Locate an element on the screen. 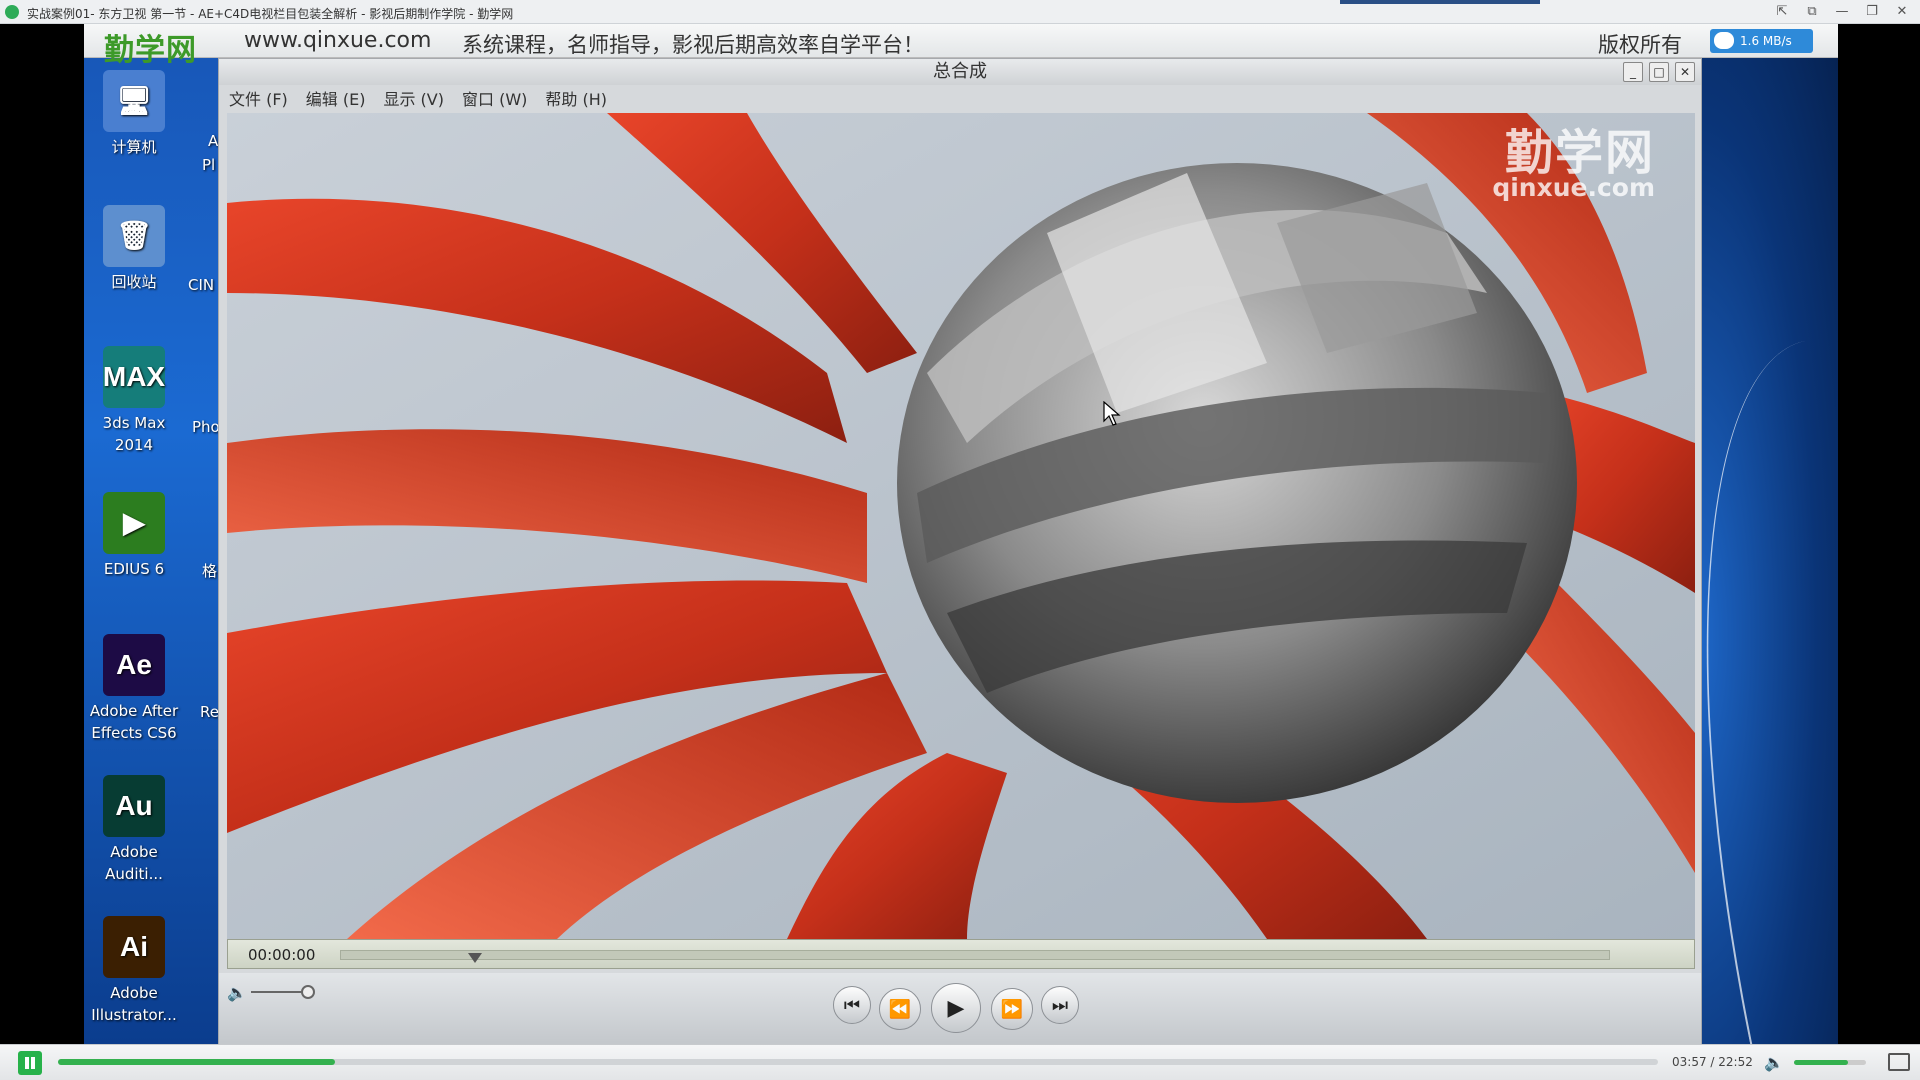 This screenshot has width=1920, height=1080. composition-title-bar: 总合成 _ □ ✕ is located at coordinates (960, 72).